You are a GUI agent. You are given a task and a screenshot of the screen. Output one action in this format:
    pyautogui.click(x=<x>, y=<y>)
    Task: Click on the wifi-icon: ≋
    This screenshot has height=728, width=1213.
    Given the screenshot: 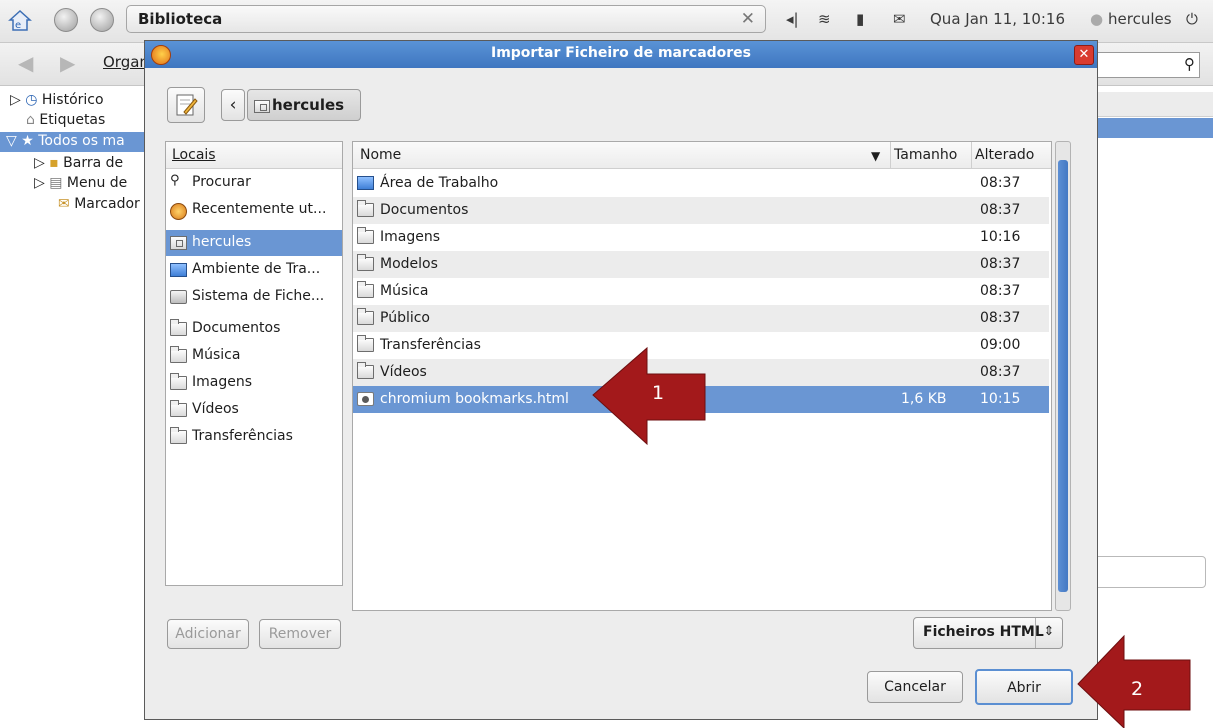 What is the action you would take?
    pyautogui.click(x=824, y=19)
    